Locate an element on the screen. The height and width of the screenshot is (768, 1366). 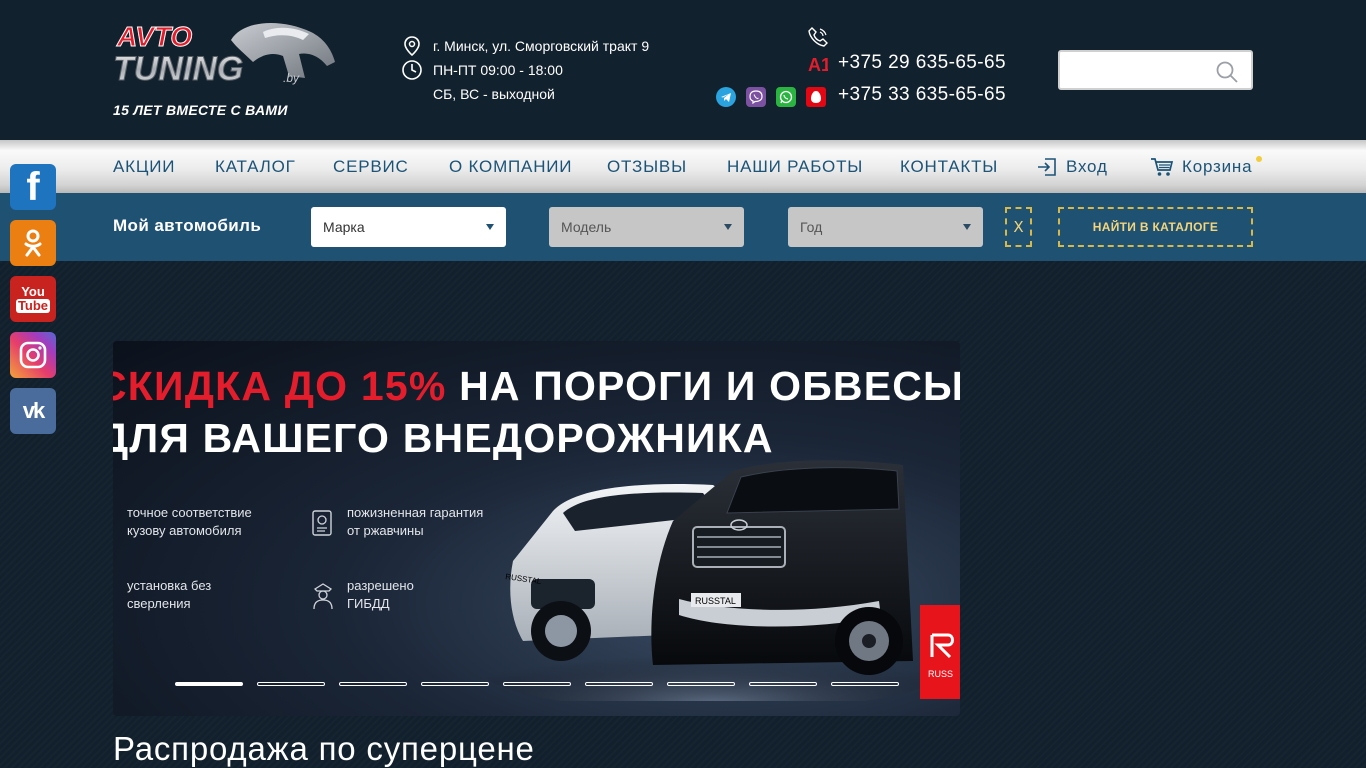
nav-item-contacts: КОНТАКТЫ is located at coordinates (949, 166).